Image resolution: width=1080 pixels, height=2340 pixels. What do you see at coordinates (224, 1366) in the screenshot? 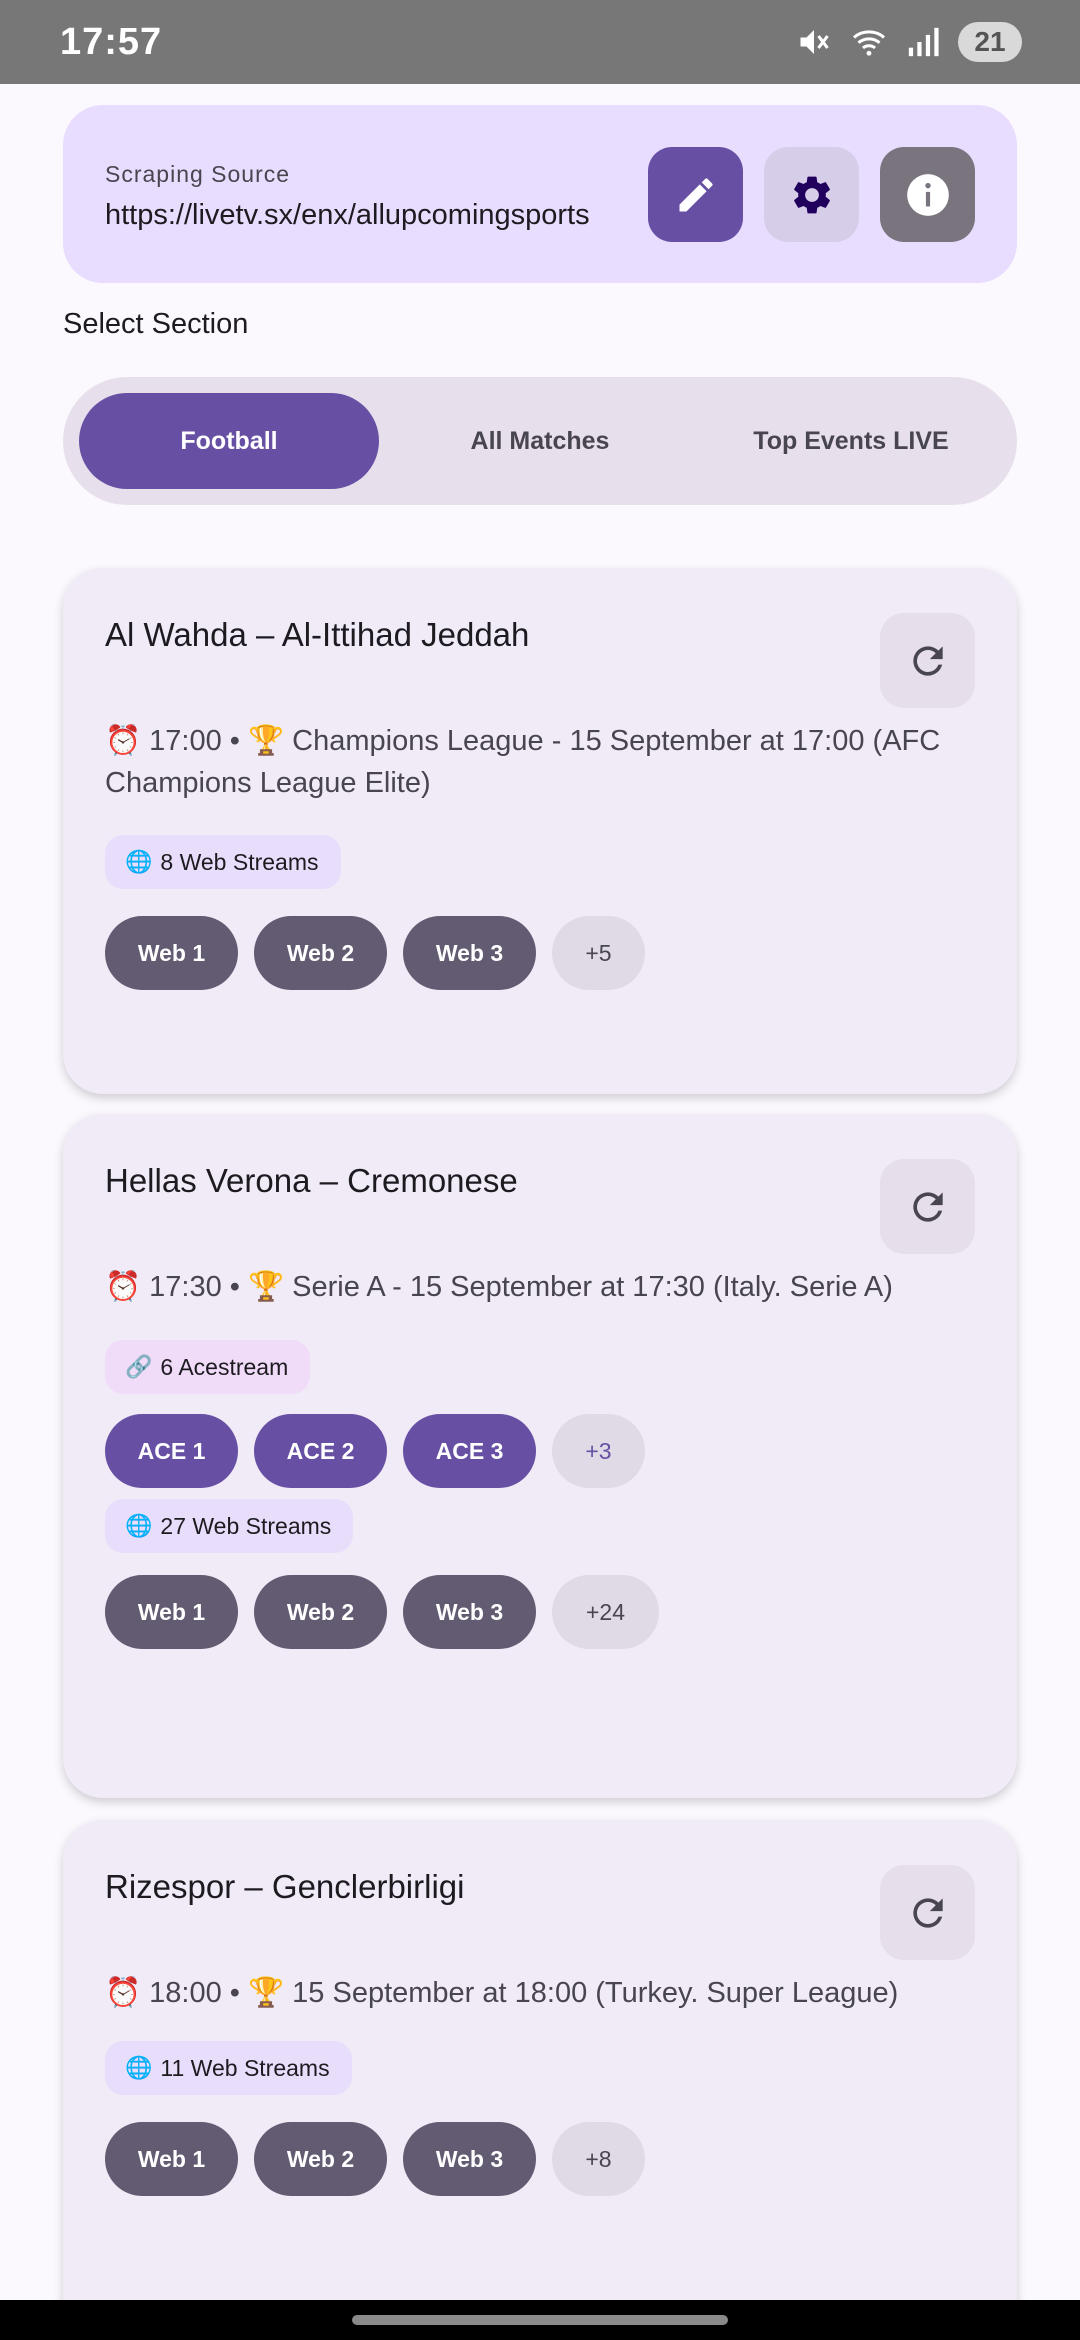
I see `acestream-count: 6 Acestream` at bounding box center [224, 1366].